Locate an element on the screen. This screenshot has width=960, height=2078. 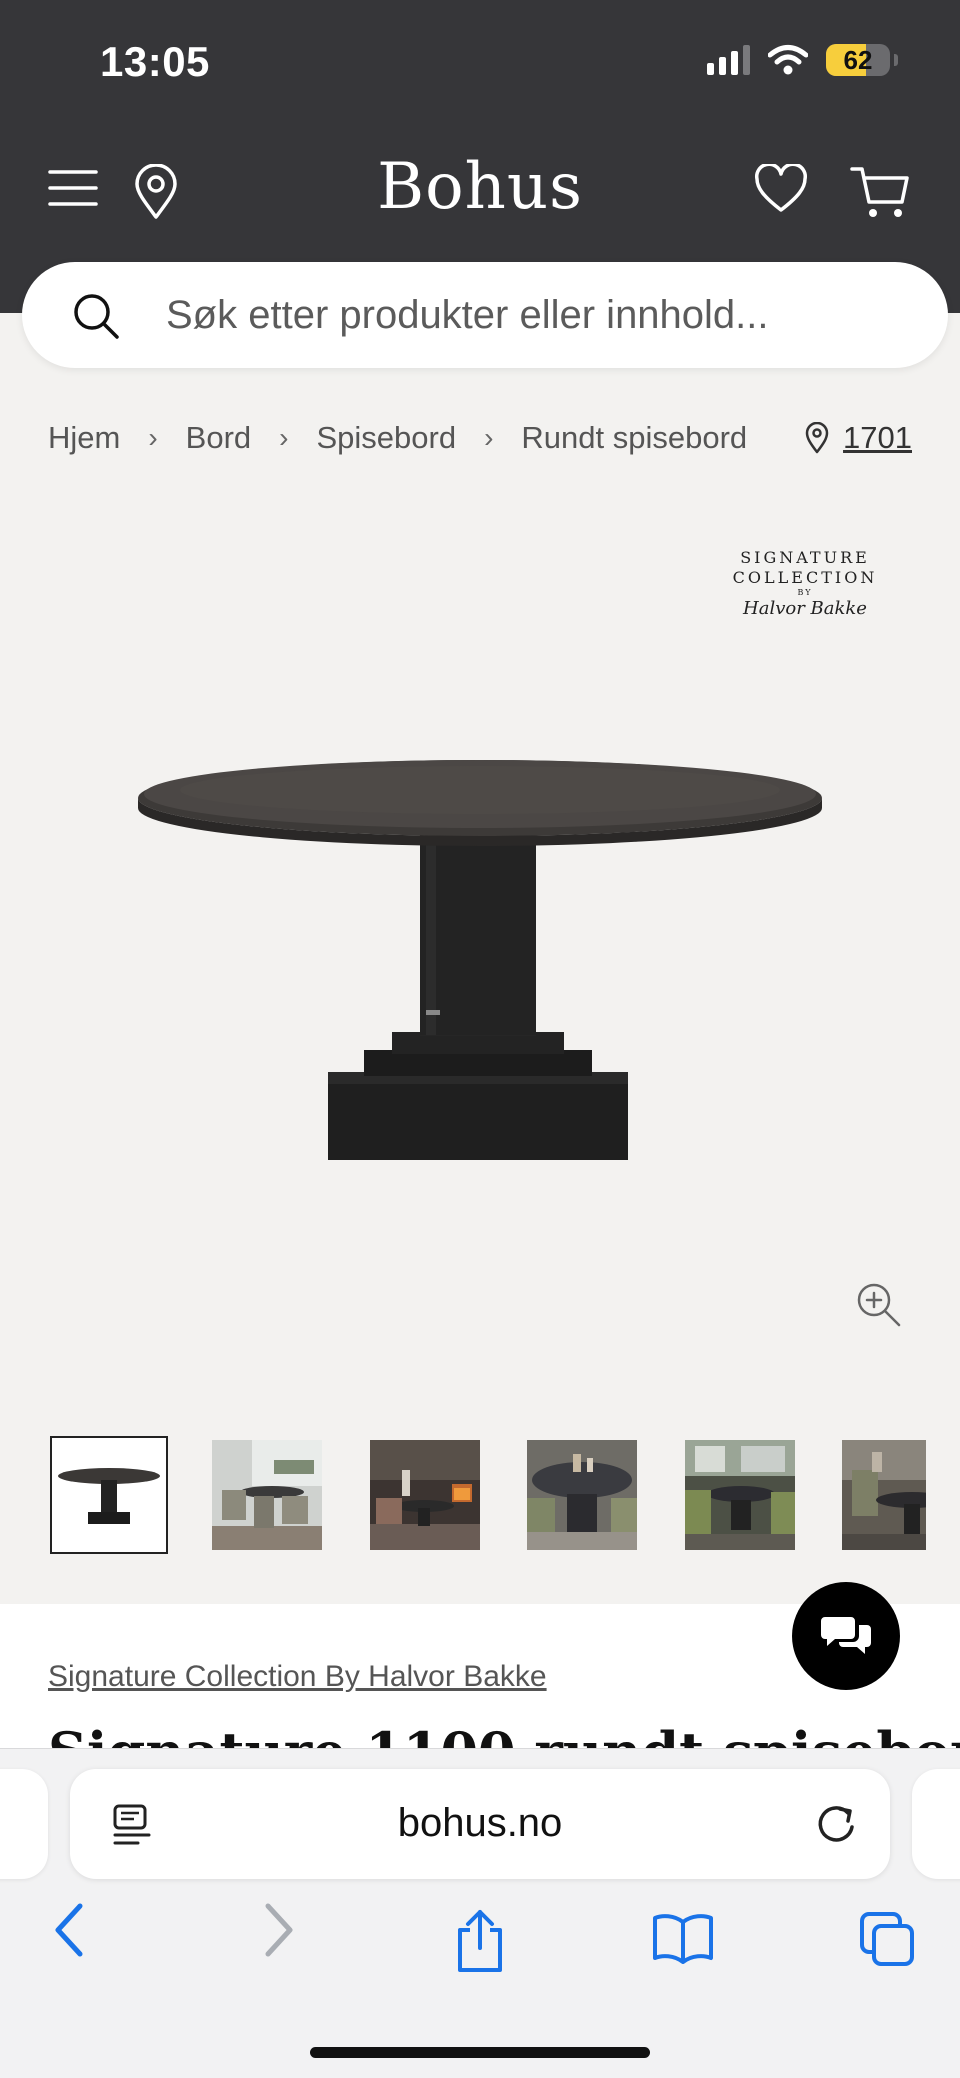
battery-icon: 62 is located at coordinates (858, 60).